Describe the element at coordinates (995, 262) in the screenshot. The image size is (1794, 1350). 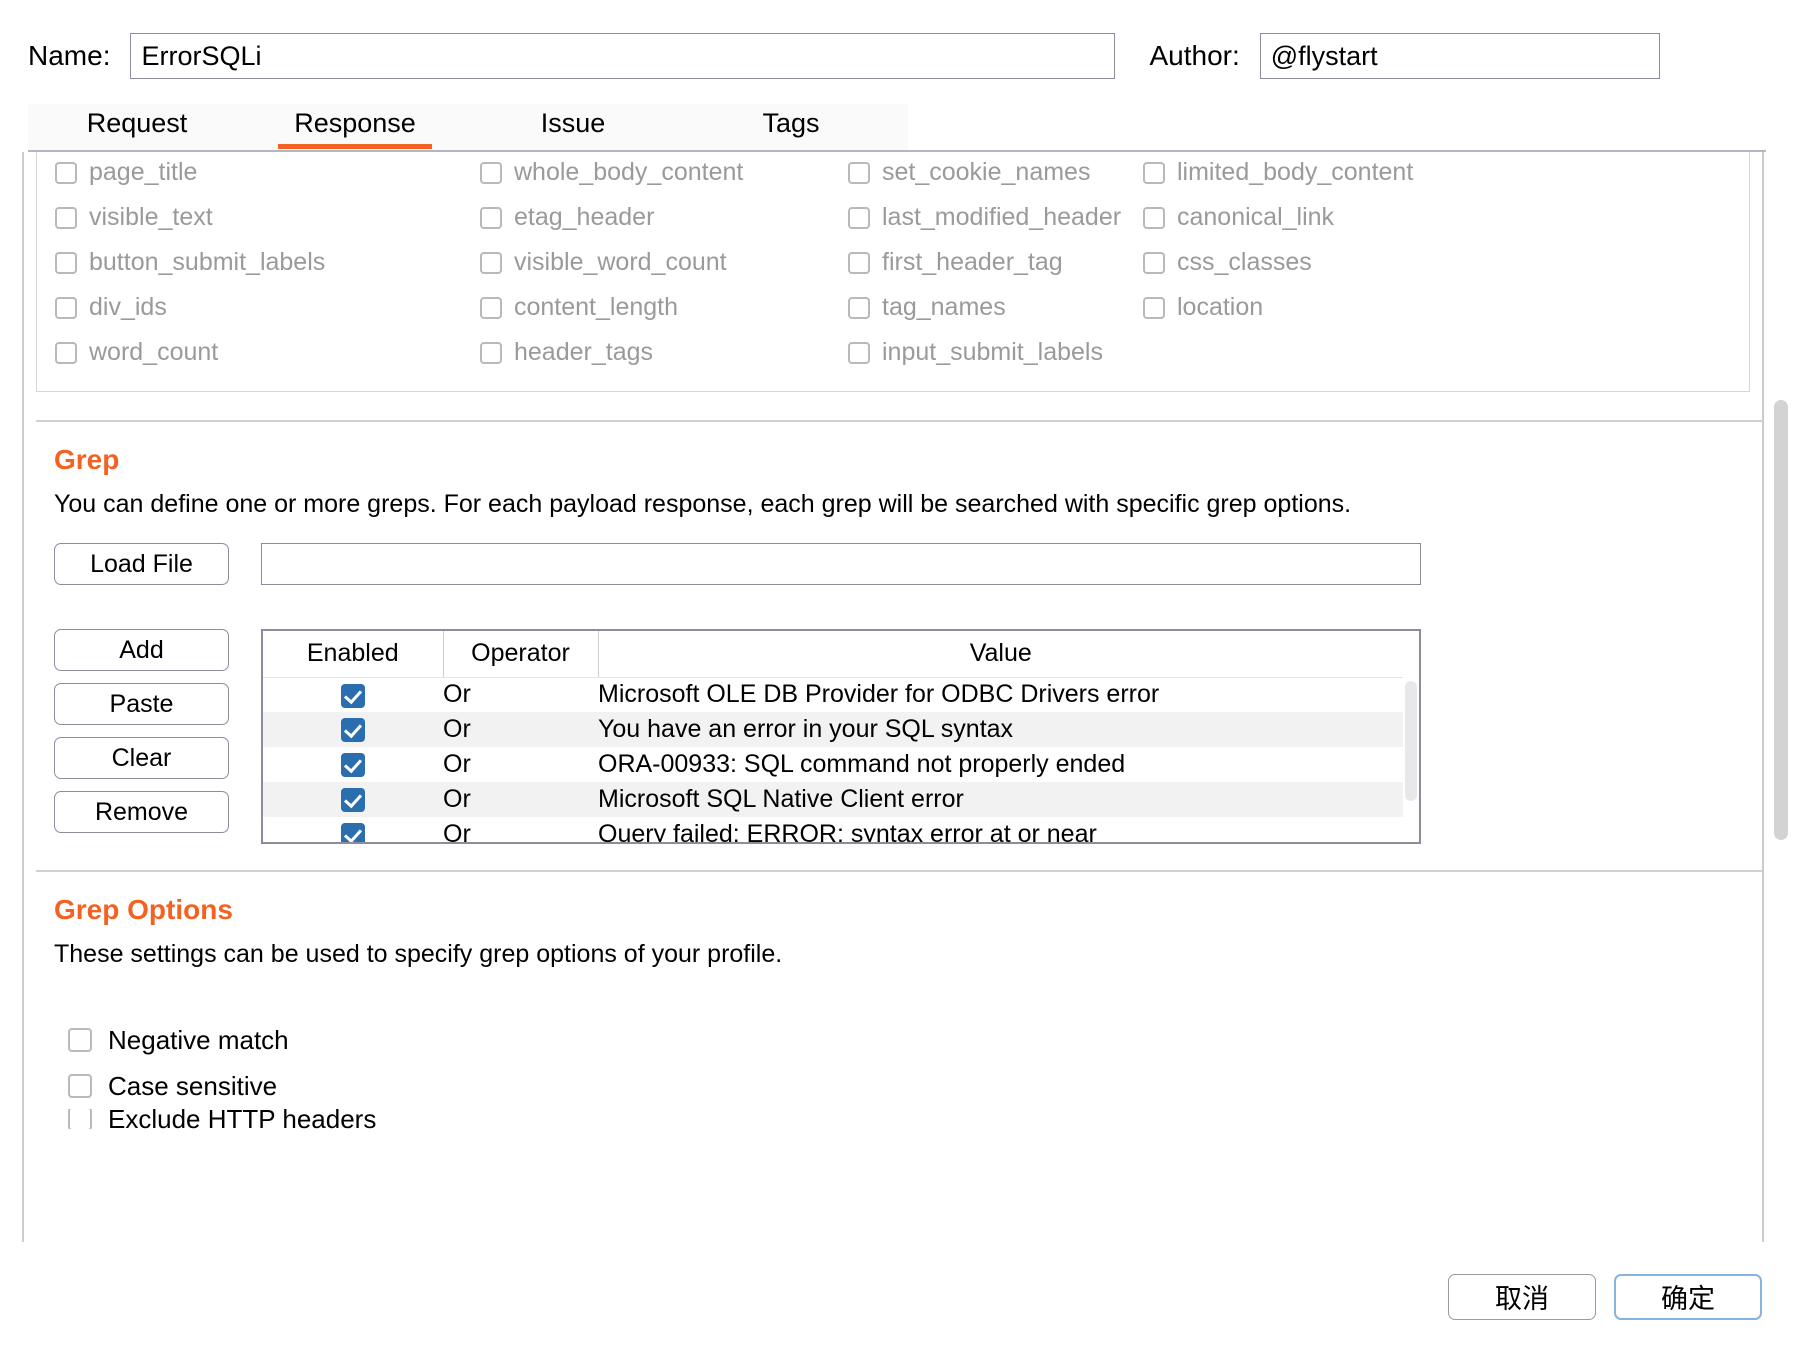
I see `checkbox-first-header-tag: first_header_tag` at that location.